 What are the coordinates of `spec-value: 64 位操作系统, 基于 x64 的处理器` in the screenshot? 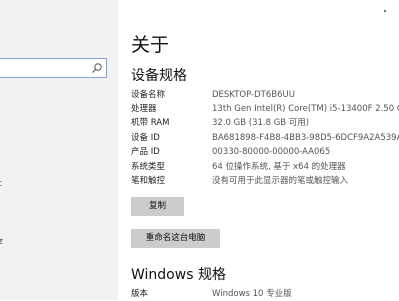 It's located at (279, 167).